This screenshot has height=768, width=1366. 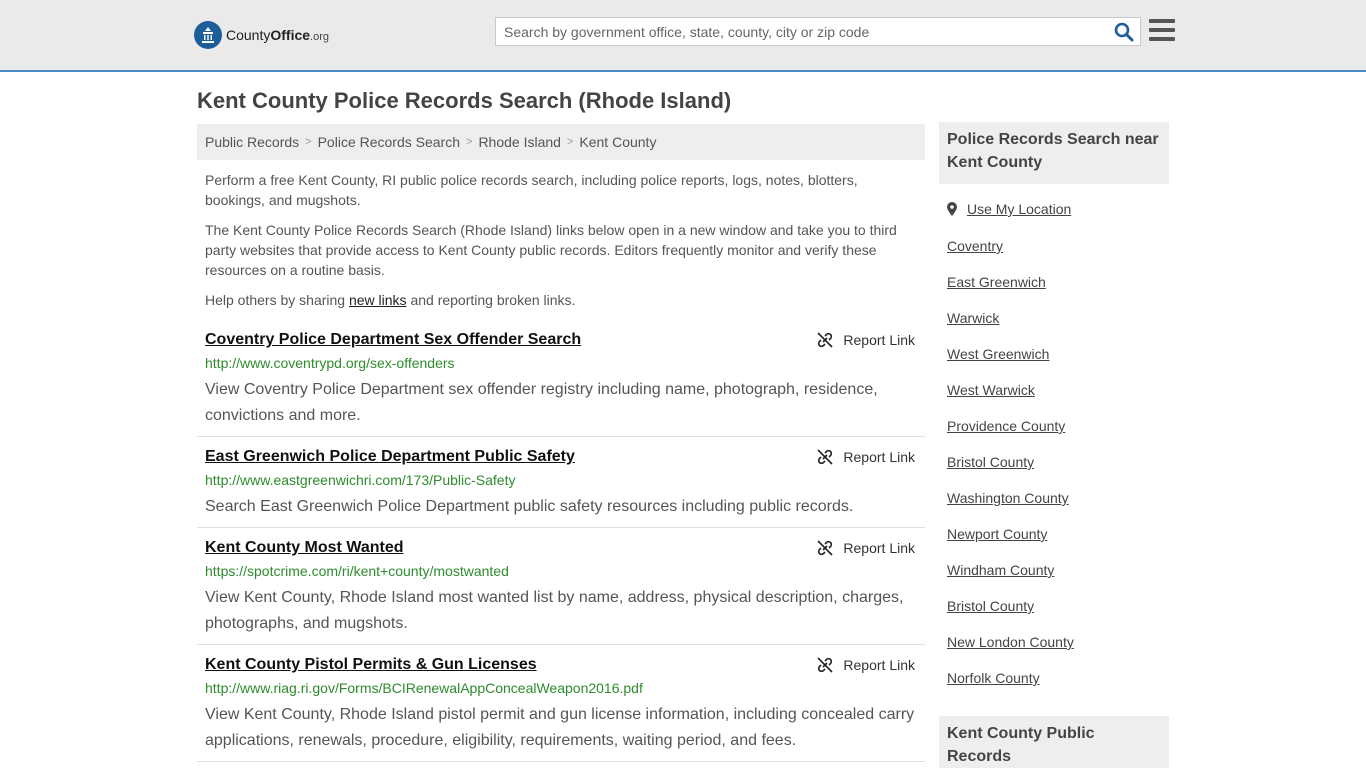 I want to click on sidebar-link-west-greenwich: West Greenwich, so click(x=998, y=354).